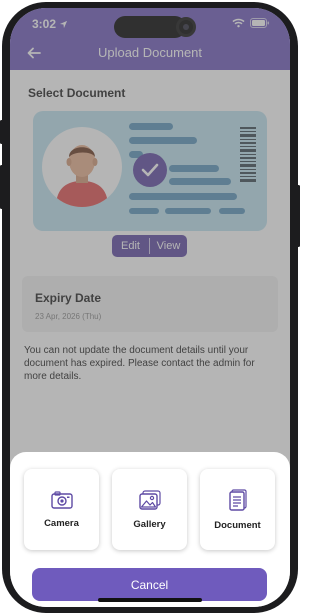 The height and width of the screenshot is (615, 320). I want to click on home-indicator, so click(150, 600).